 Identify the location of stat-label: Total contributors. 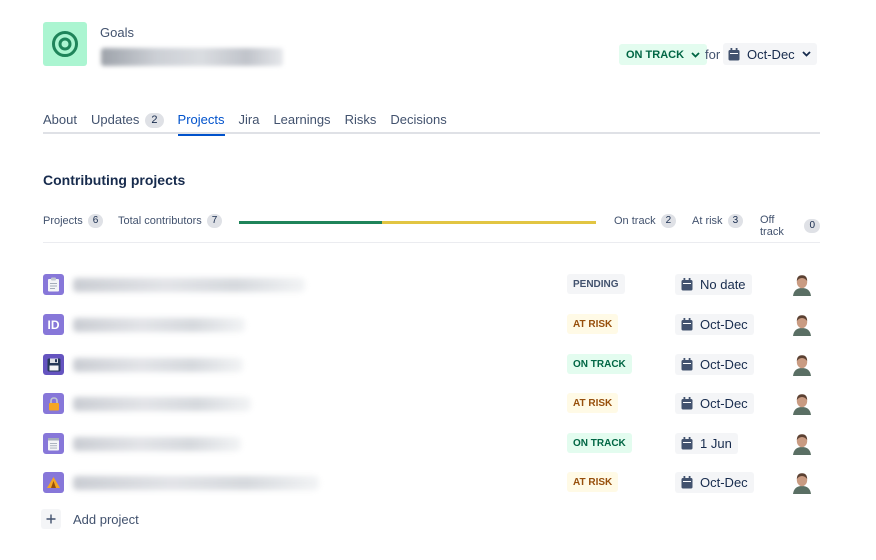
(160, 221).